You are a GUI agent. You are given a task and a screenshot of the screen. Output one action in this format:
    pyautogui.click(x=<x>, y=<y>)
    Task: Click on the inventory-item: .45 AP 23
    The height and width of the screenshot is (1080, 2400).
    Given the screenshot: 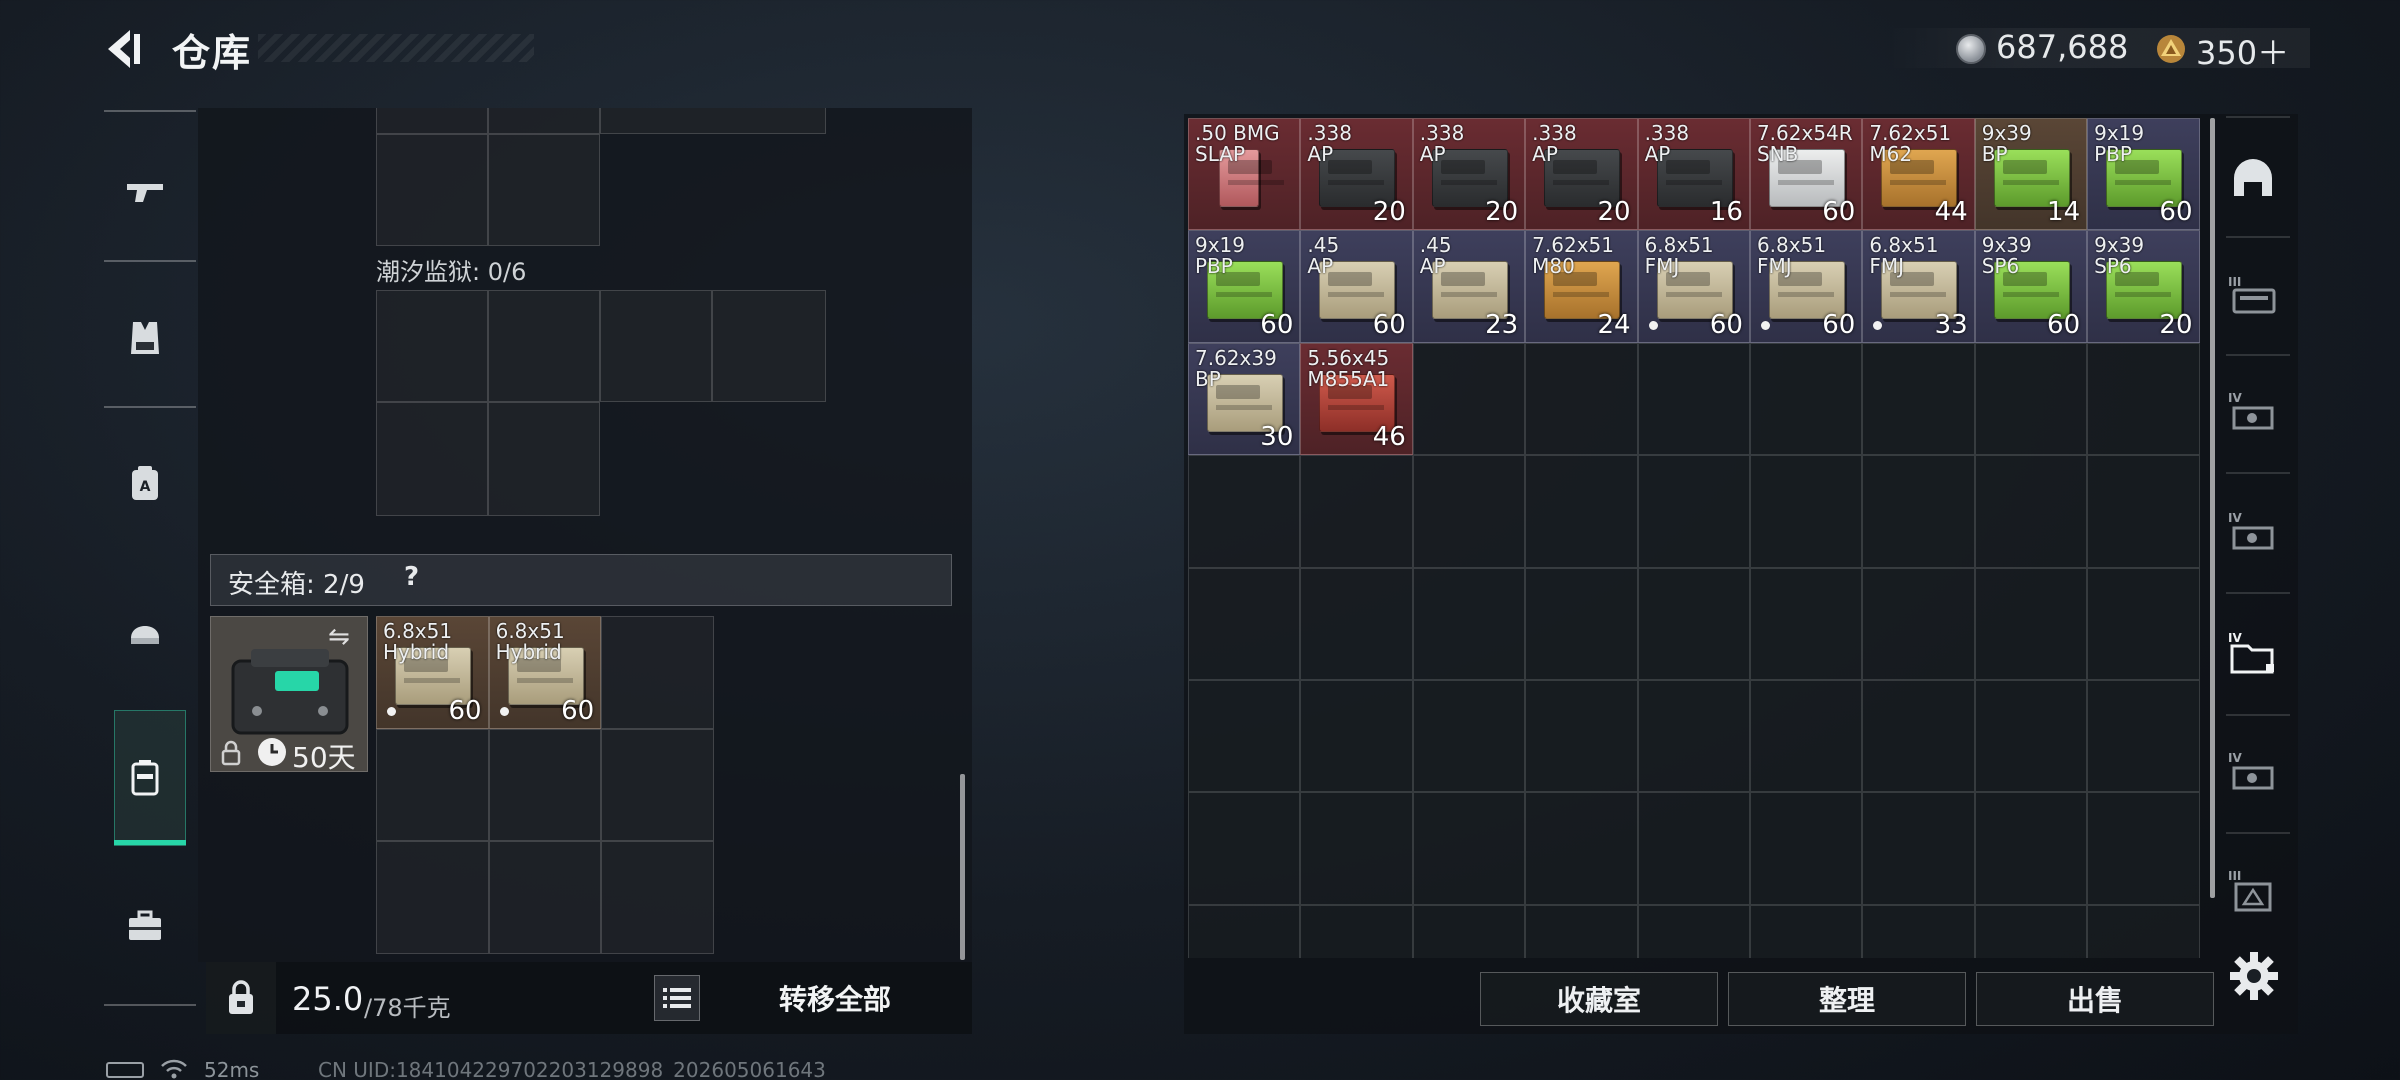 What is the action you would take?
    pyautogui.click(x=1469, y=286)
    